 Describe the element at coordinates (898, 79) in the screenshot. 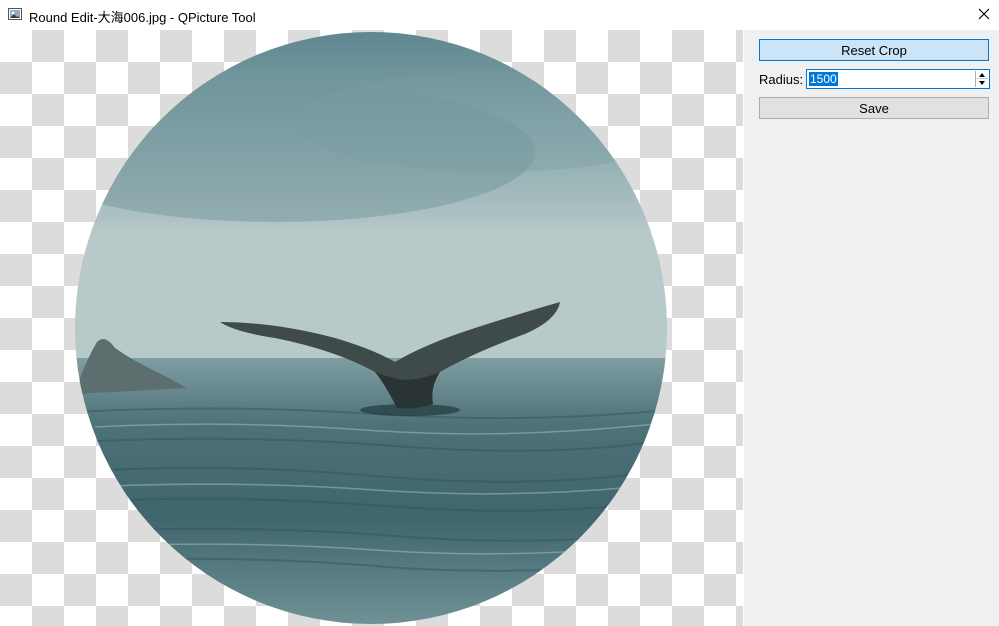

I see `radius-spinbox: 1500` at that location.